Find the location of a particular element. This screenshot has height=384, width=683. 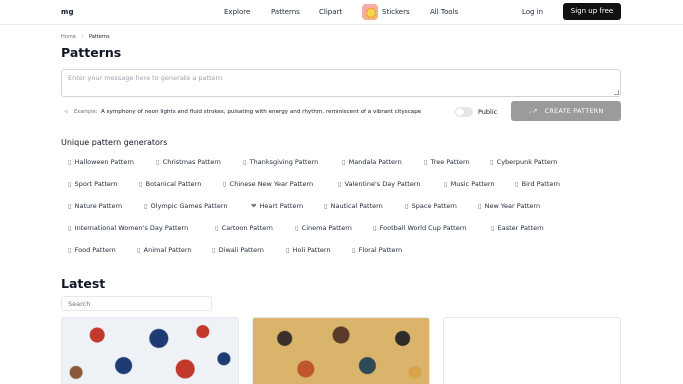

generator-link: ▯ Cinema Pattern is located at coordinates (323, 228).